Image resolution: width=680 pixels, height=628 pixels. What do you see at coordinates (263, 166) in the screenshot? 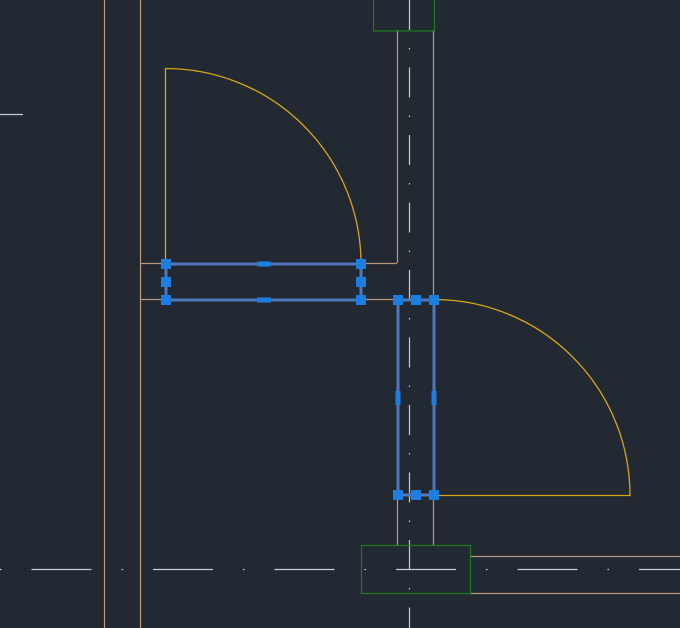
I see `door-swing-arc-upper` at bounding box center [263, 166].